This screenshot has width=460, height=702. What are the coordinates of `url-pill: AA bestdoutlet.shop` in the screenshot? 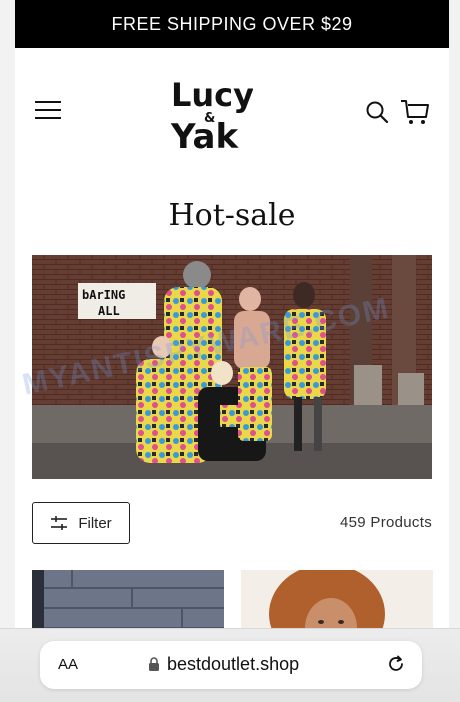 It's located at (231, 665).